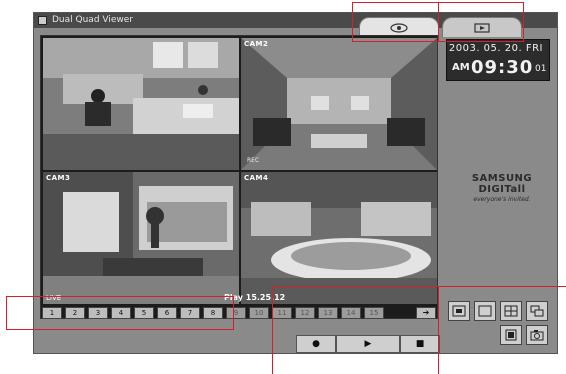 The width and height of the screenshot is (566, 374). I want to click on sequence-button, so click(511, 335).